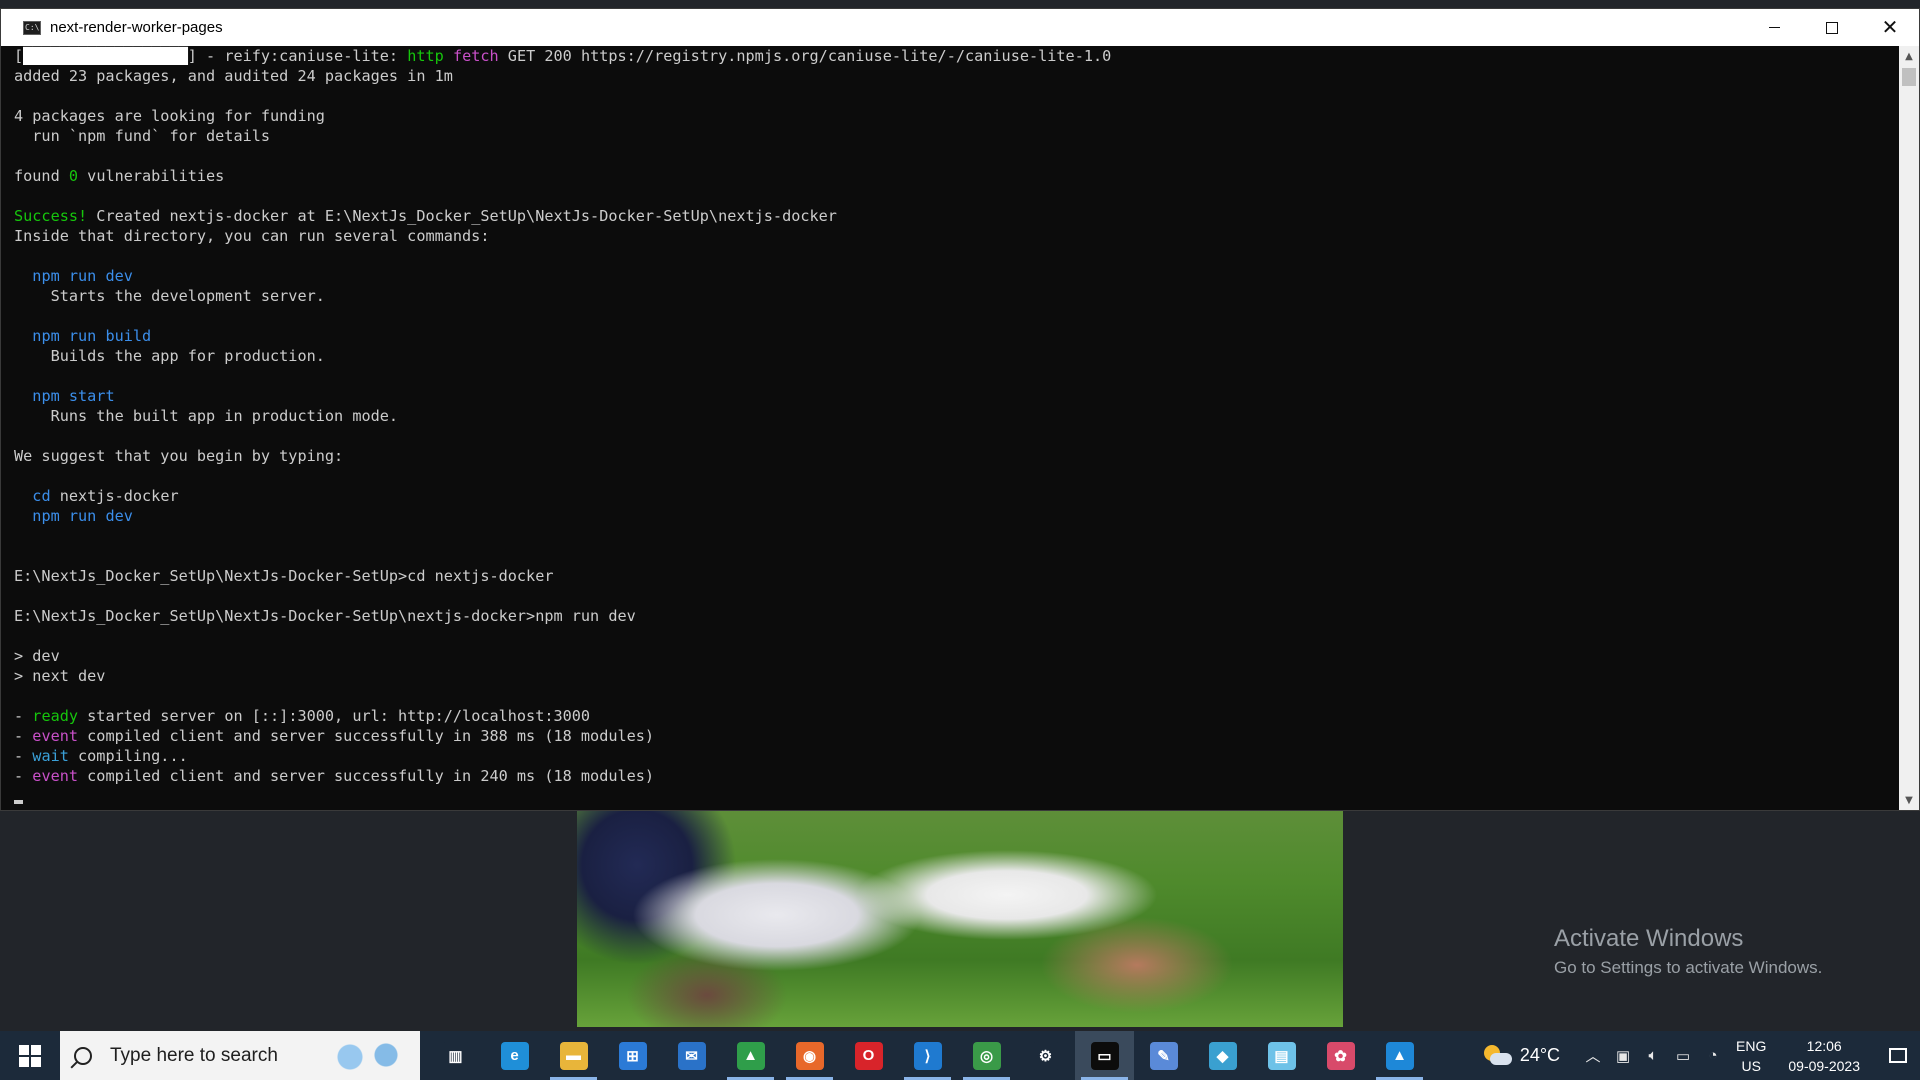 The width and height of the screenshot is (1920, 1080). Describe the element at coordinates (206, 416) in the screenshot. I see `console-text: Runs the built app in production mode.` at that location.